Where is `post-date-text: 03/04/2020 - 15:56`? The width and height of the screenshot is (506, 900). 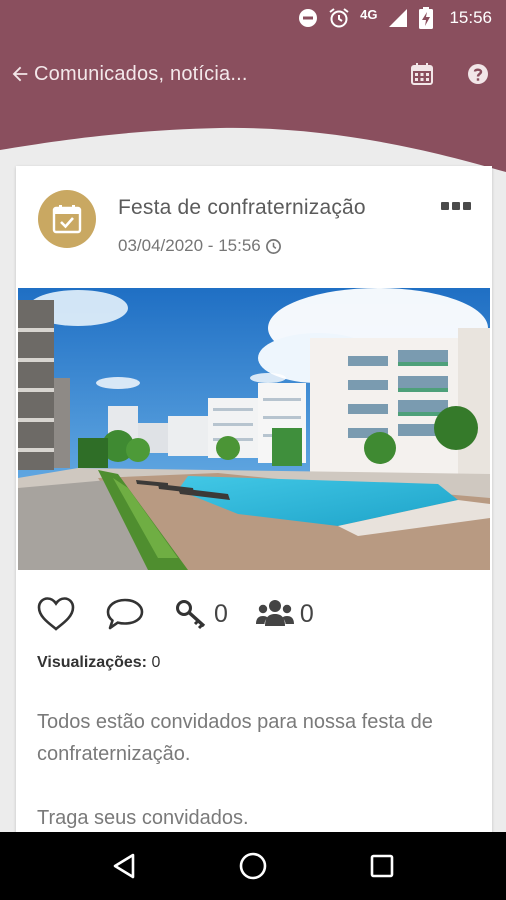
post-date-text: 03/04/2020 - 15:56 is located at coordinates (189, 245).